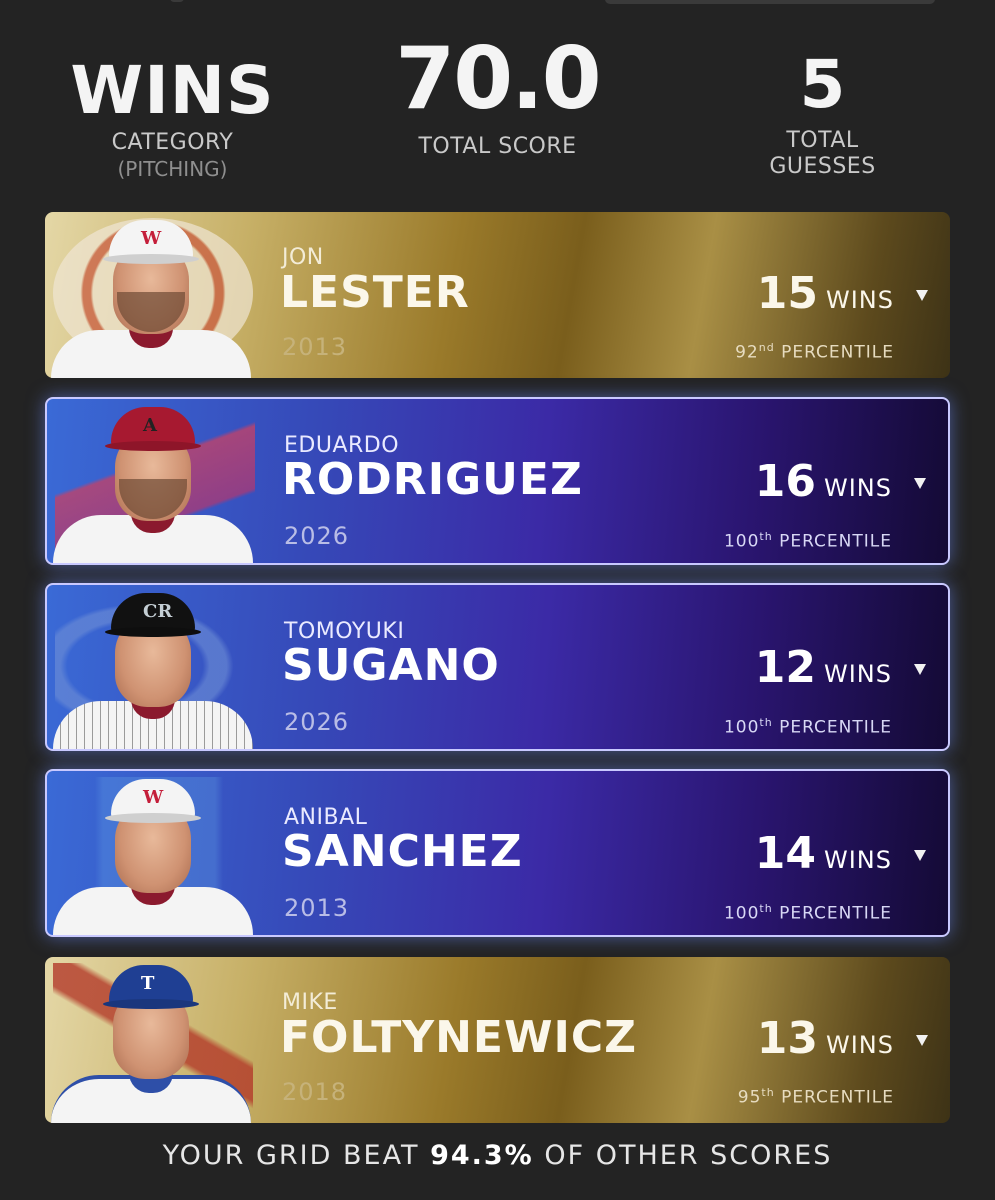 The image size is (995, 1200). What do you see at coordinates (787, 293) in the screenshot?
I see `wins-count: 15` at bounding box center [787, 293].